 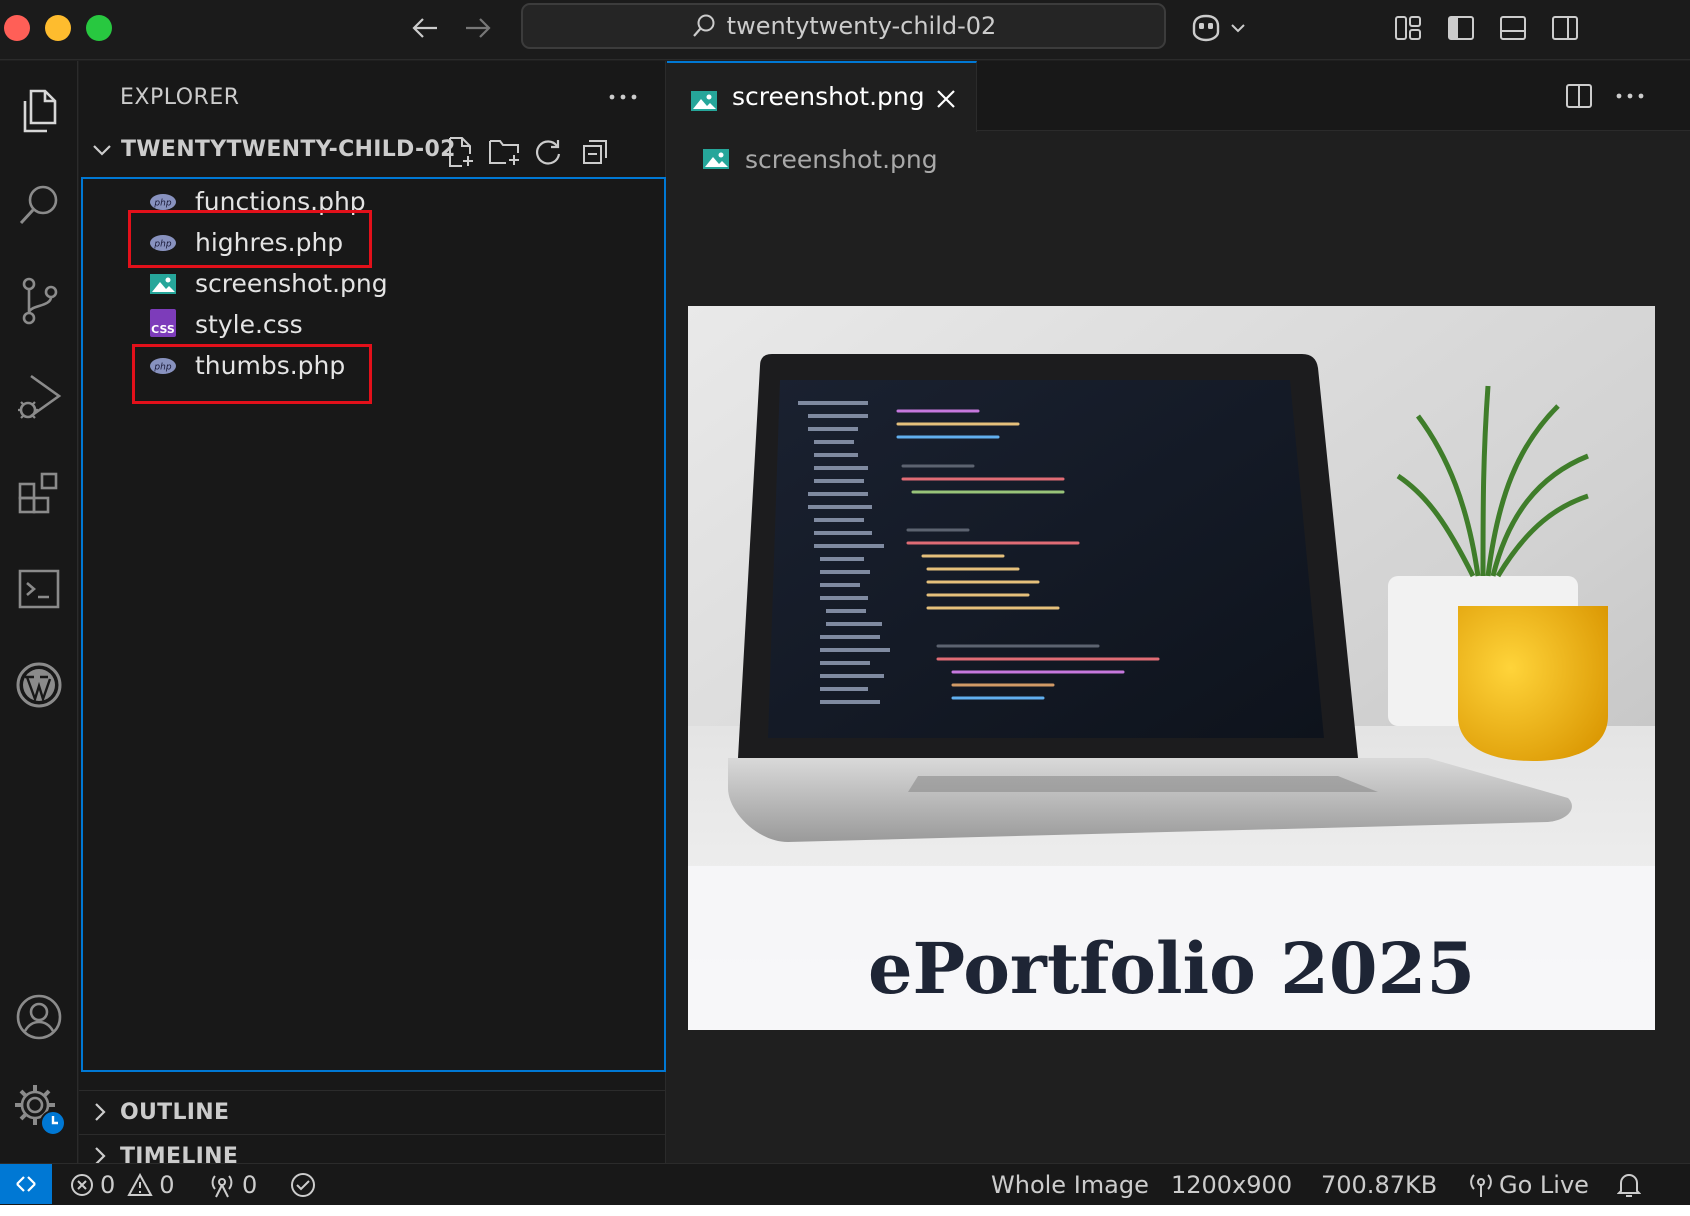 I want to click on arrow-right-icon, so click(x=478, y=28).